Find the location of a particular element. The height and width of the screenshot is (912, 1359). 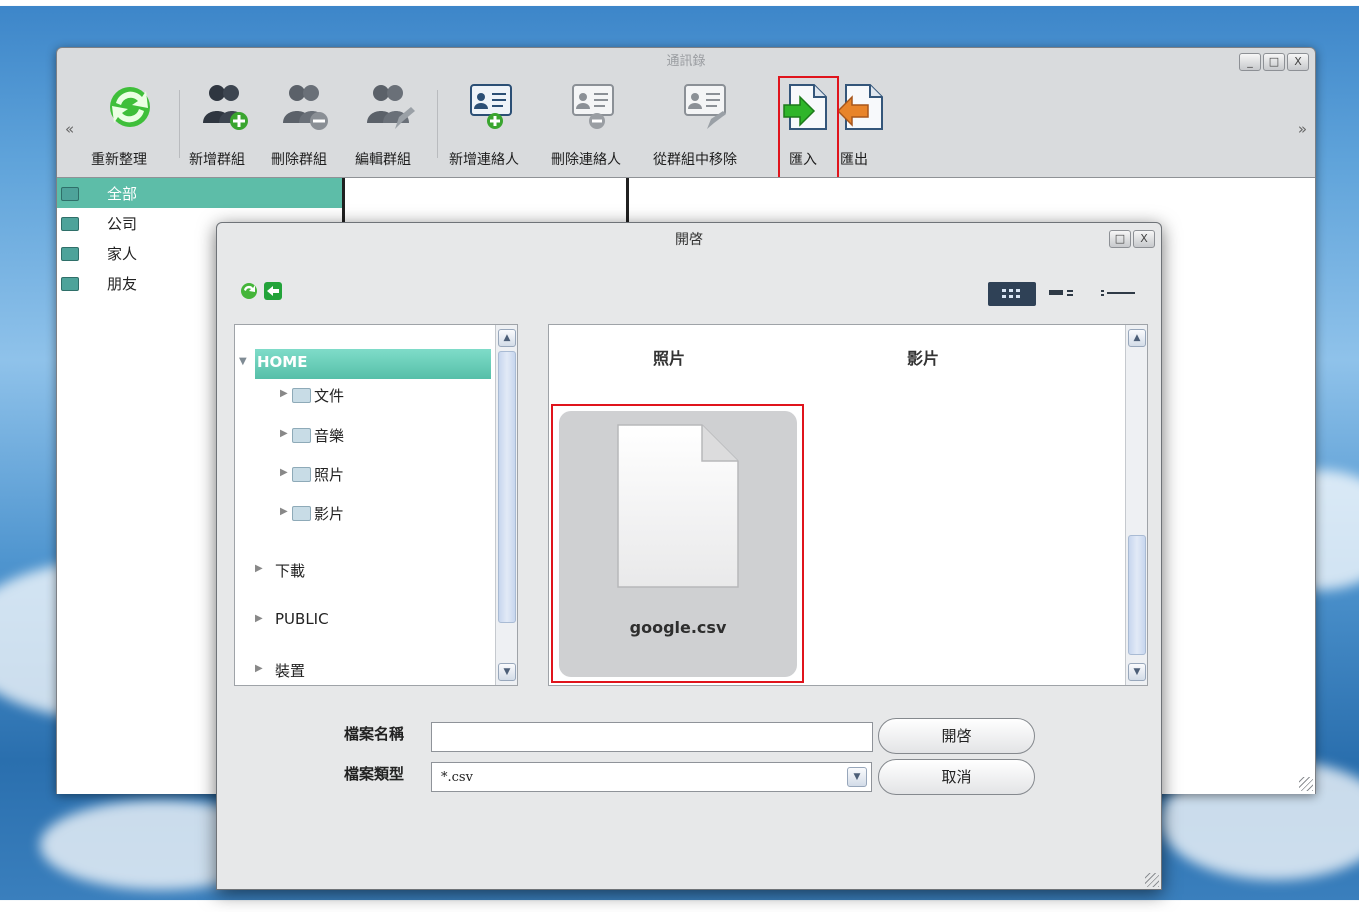

filetype-select: *.csv ▼ is located at coordinates (651, 777).